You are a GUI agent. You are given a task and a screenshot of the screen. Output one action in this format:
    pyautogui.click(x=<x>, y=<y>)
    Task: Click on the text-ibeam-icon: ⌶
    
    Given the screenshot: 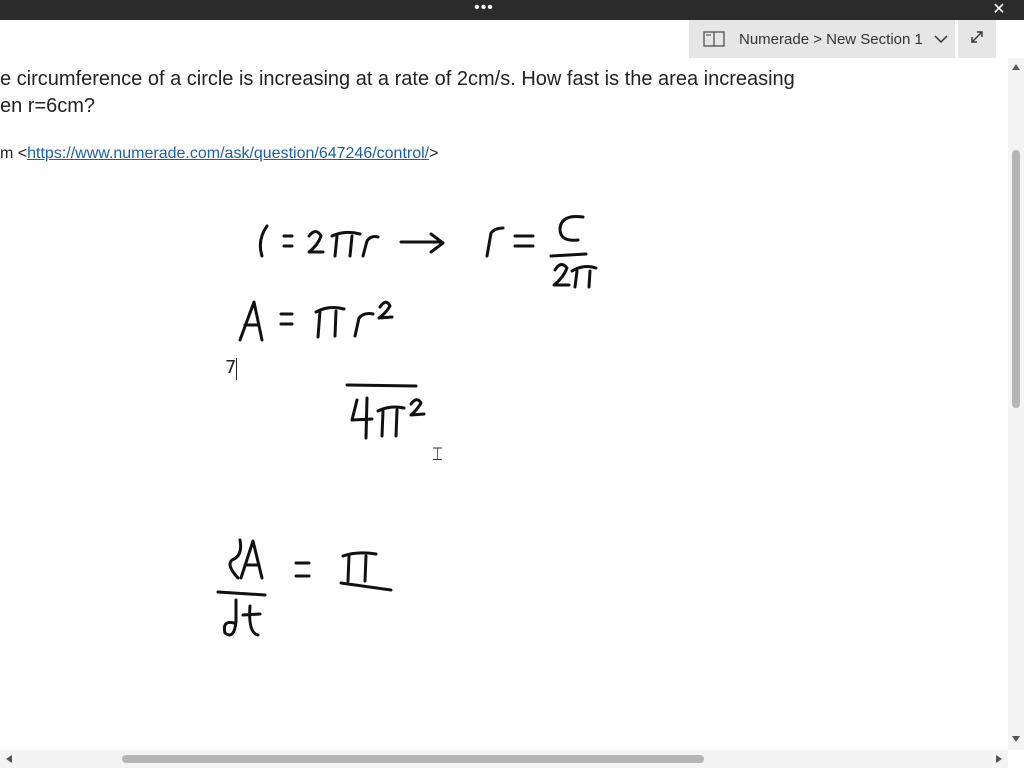 What is the action you would take?
    pyautogui.click(x=437, y=454)
    